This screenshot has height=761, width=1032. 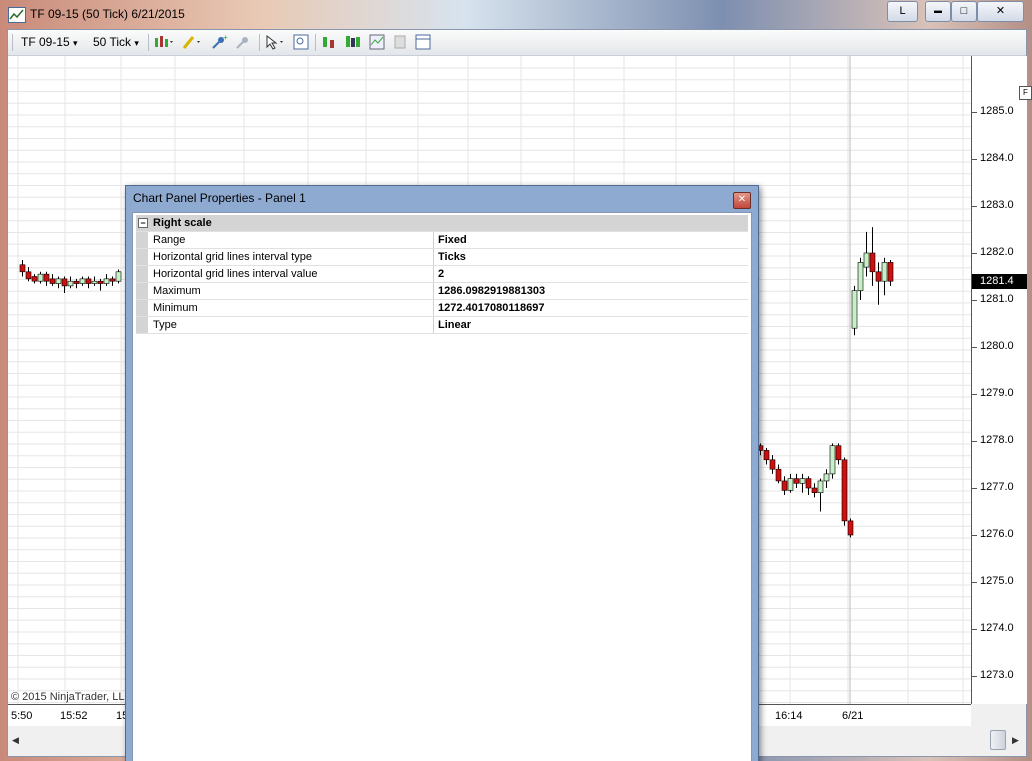 I want to click on property-name: Horizontal grid lines interval type, so click(x=293, y=257).